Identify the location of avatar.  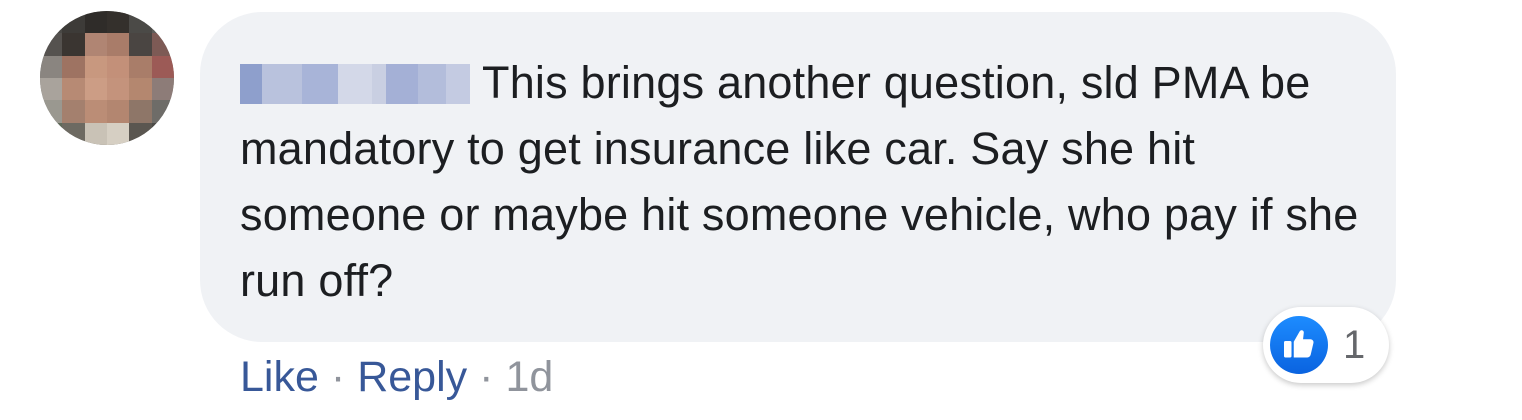
(107, 78).